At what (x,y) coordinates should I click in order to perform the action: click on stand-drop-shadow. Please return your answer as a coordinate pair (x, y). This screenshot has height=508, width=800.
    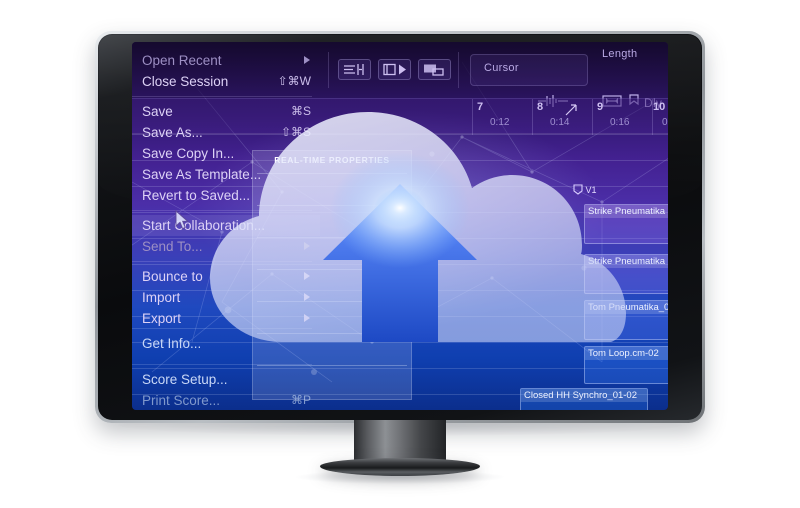
    Looking at the image, I should click on (400, 477).